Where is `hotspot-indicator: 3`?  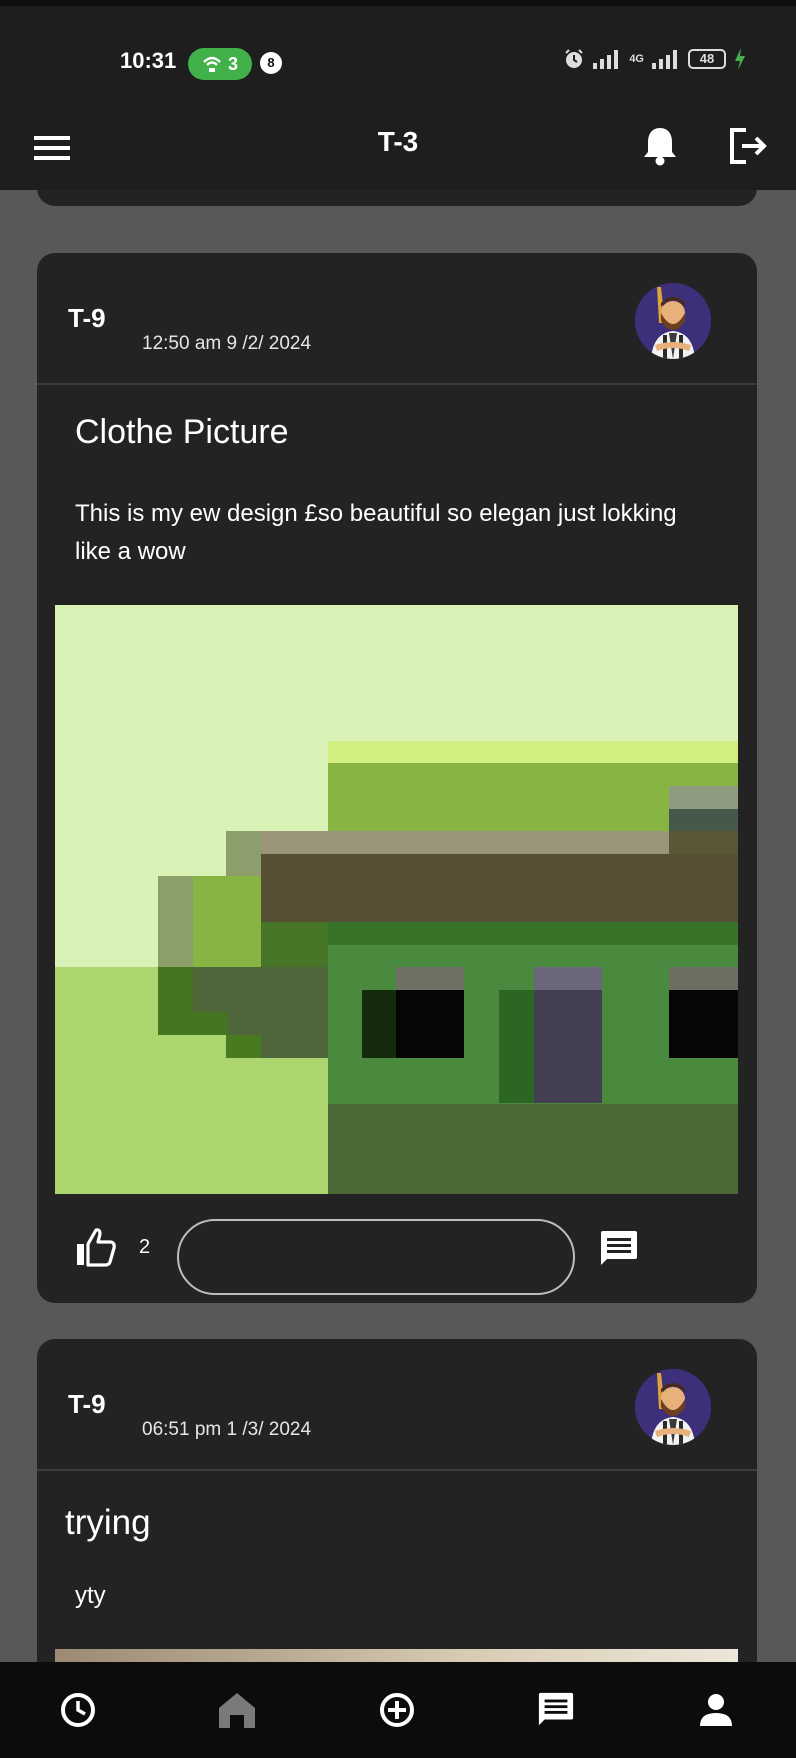 hotspot-indicator: 3 is located at coordinates (220, 64).